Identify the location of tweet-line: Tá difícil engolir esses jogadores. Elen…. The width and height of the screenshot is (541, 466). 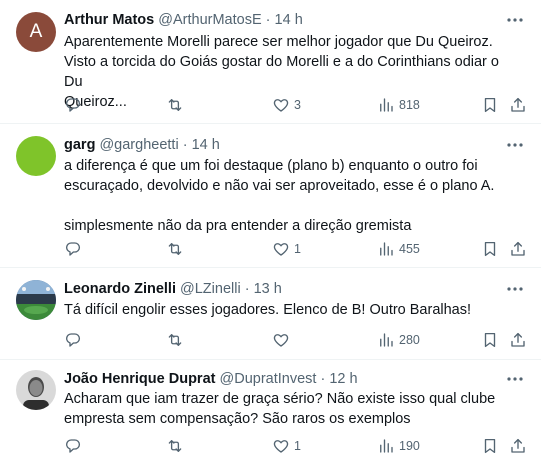
(268, 310).